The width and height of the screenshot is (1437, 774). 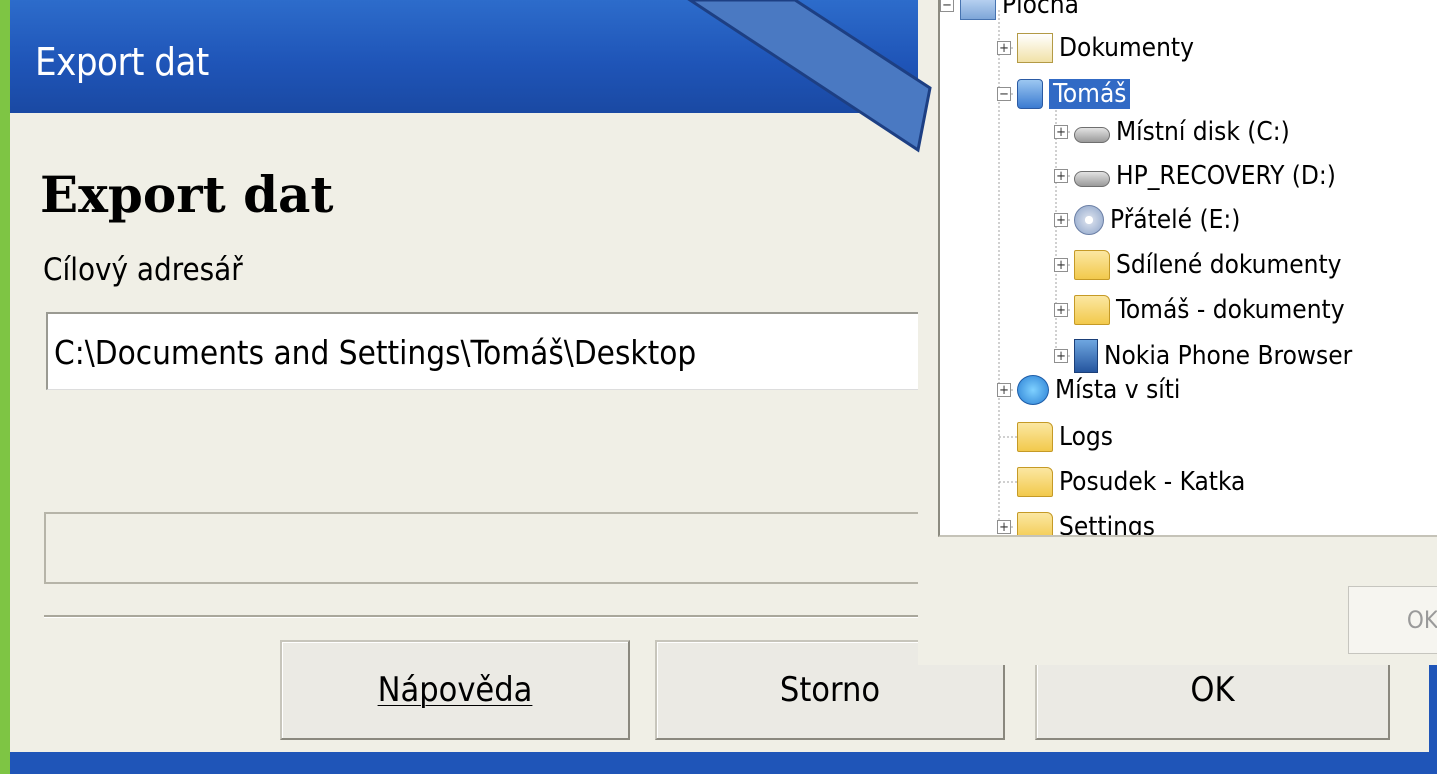 What do you see at coordinates (1040, 10) in the screenshot?
I see `tree-item-label: Plocha` at bounding box center [1040, 10].